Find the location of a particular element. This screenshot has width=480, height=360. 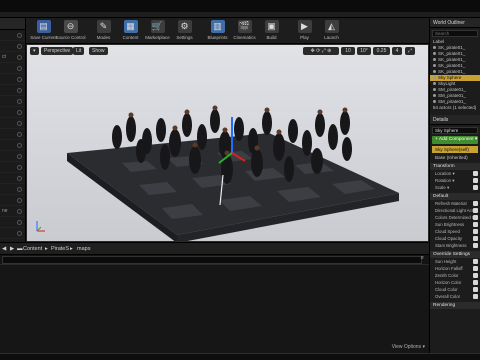

toolbar-build-button: ▣ Build is located at coordinates (271, 31).